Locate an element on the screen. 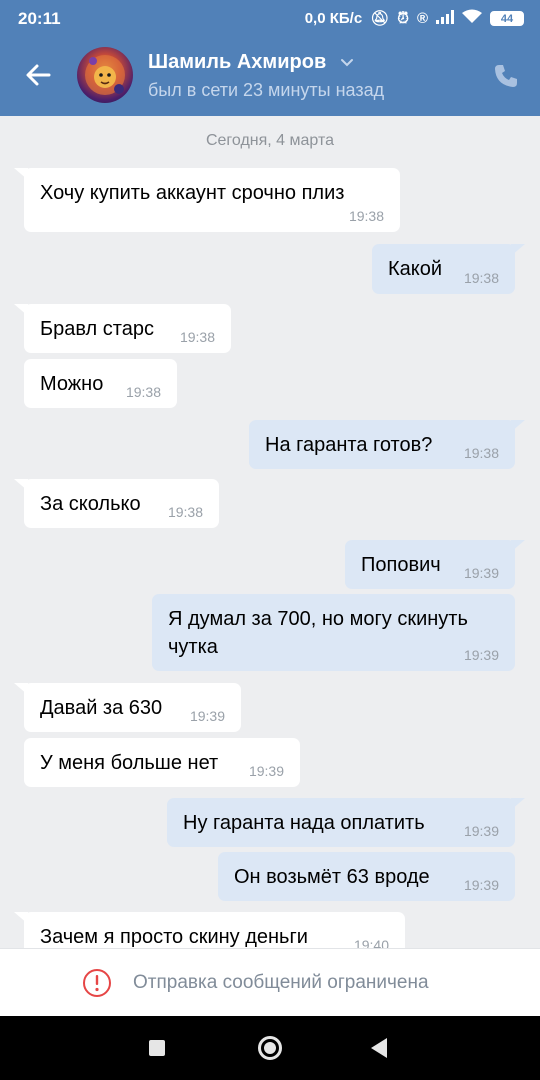 This screenshot has height=1080, width=540. contact-status: был в сети 23 минуты назад is located at coordinates (266, 90).